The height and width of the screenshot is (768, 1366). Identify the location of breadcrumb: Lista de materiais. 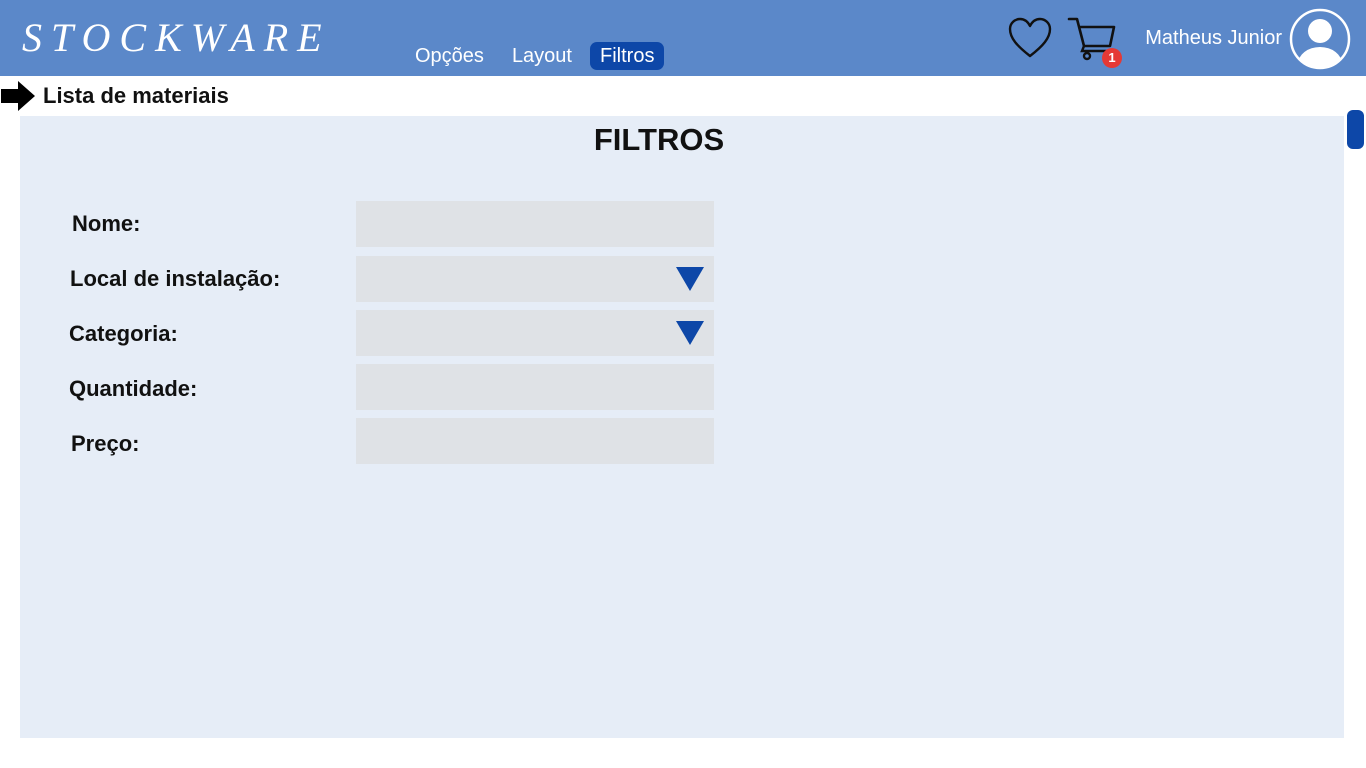
(114, 96).